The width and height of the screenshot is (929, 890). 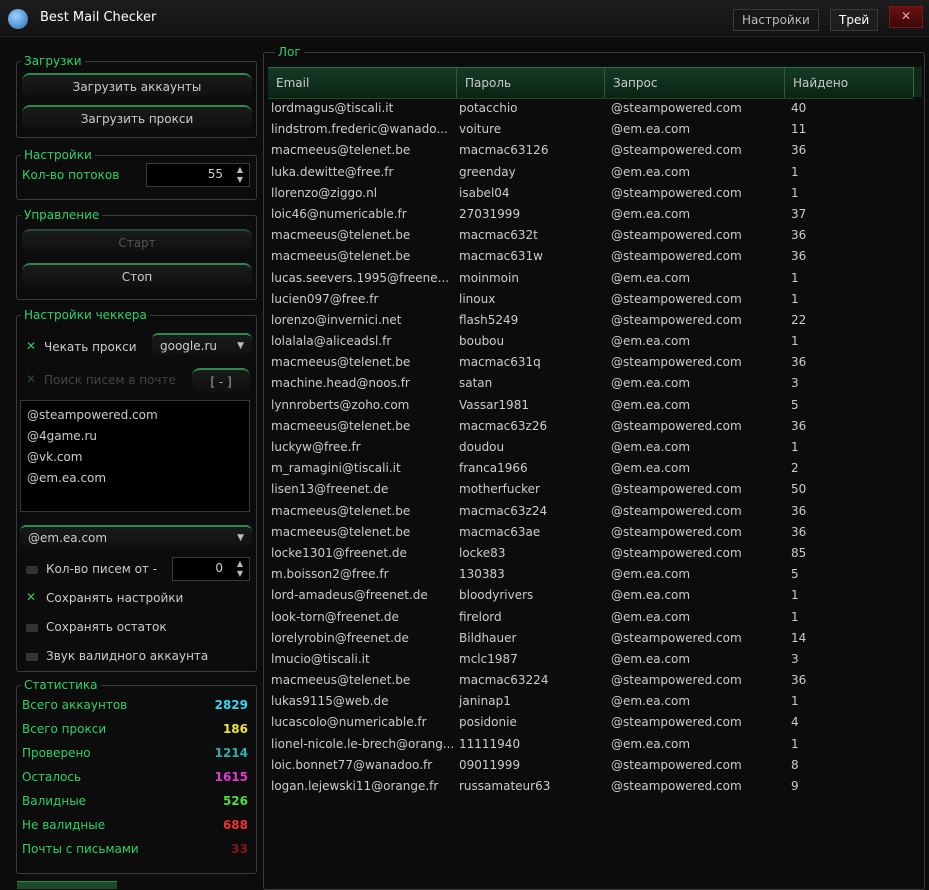 I want to click on list-item: @vk.com, so click(x=135, y=457).